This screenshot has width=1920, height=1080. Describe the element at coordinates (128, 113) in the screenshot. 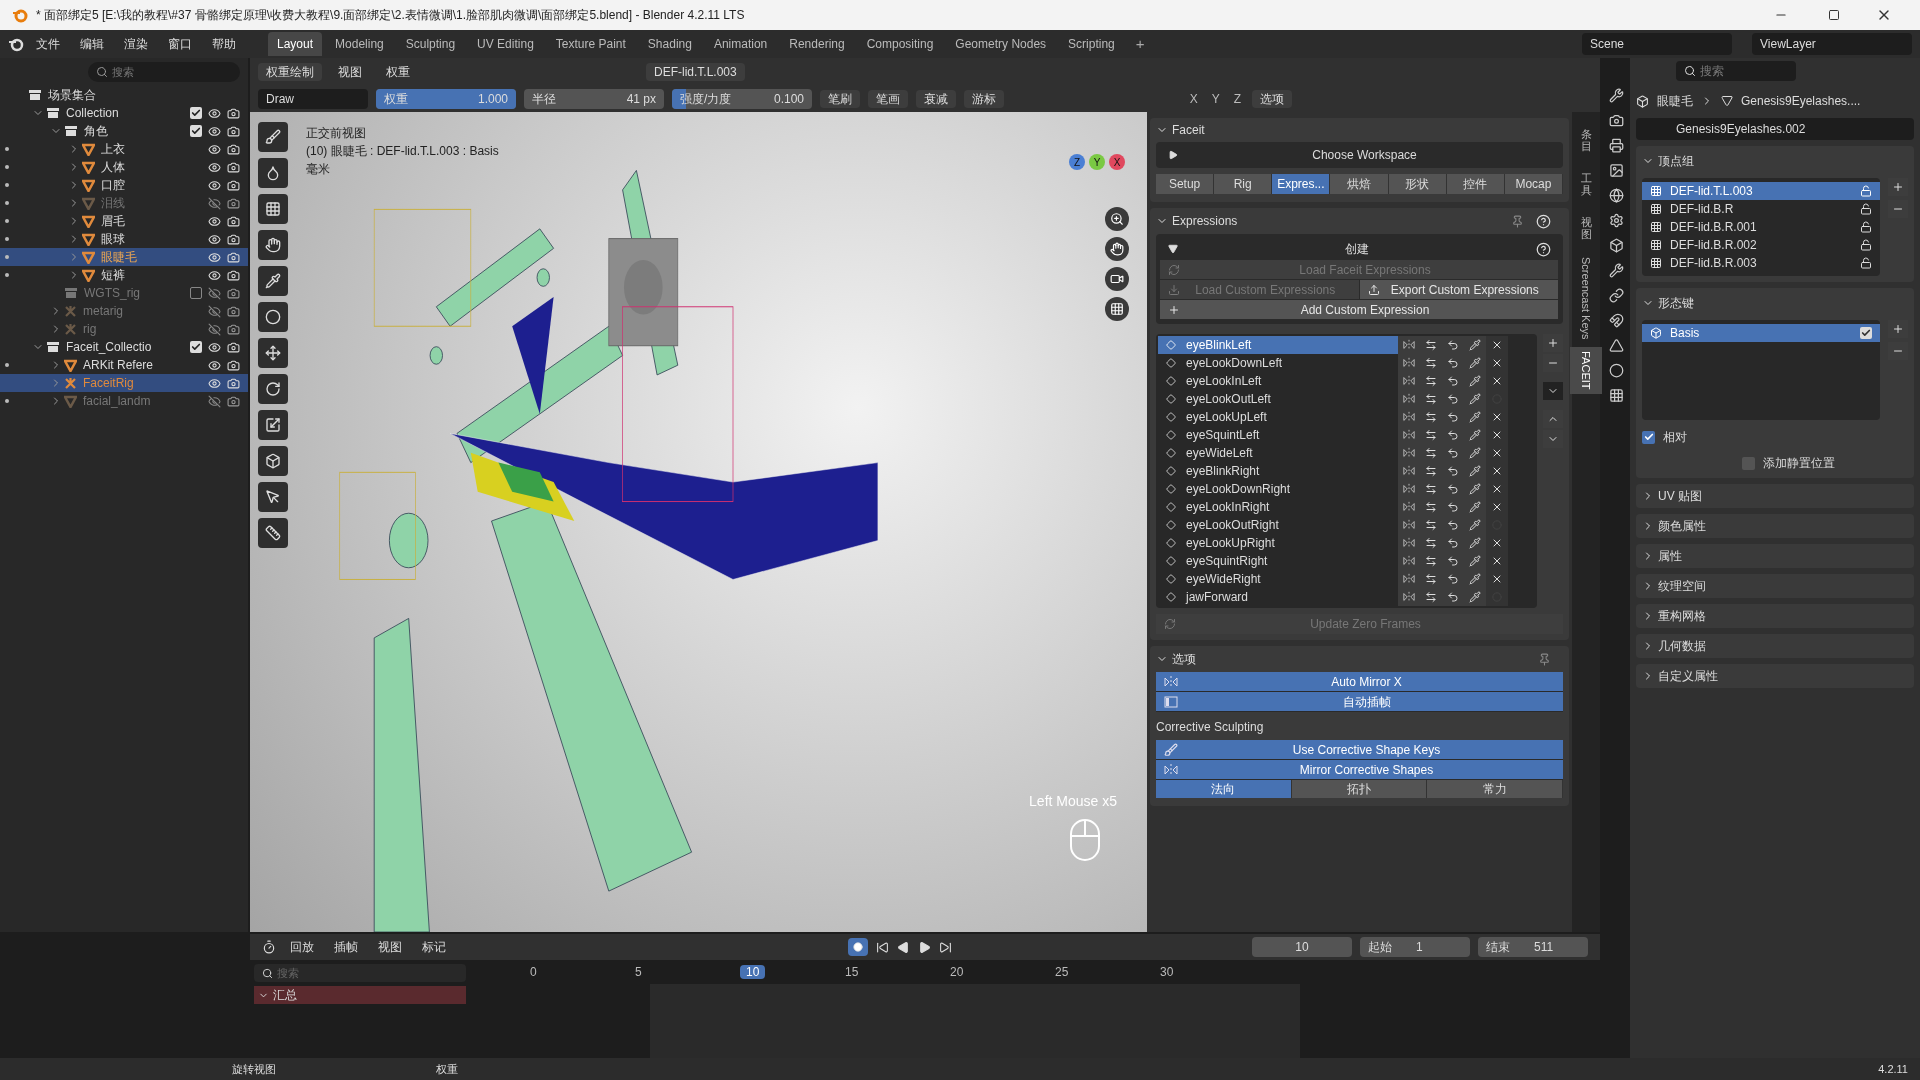

I see `outliner-label: Collection` at that location.